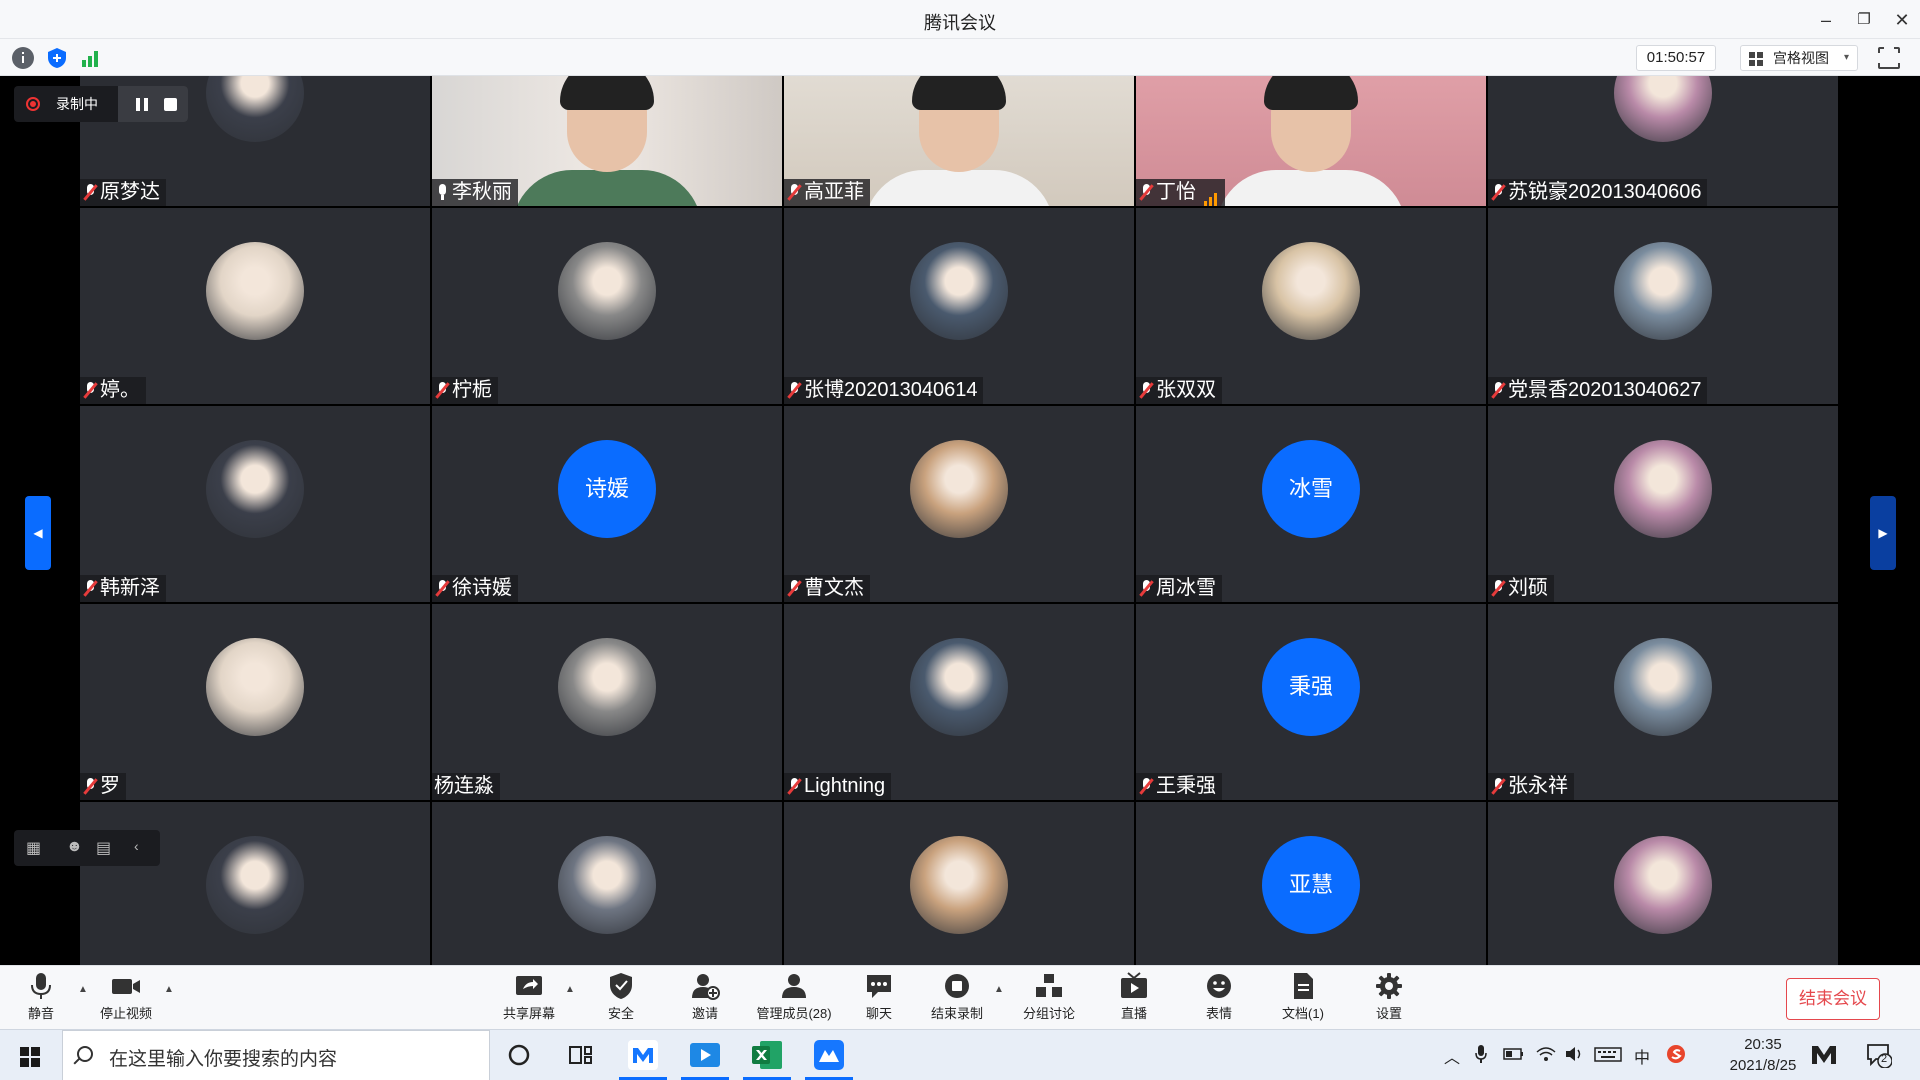 This screenshot has width=1920, height=1080. I want to click on live-stream-button: 直播, so click(1134, 1000).